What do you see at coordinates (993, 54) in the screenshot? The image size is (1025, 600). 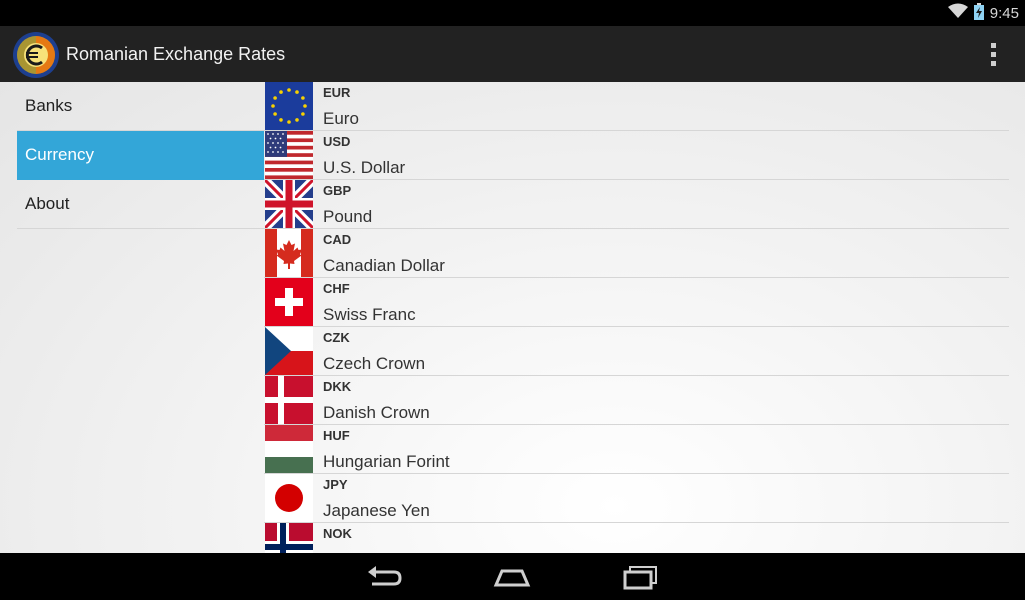 I see `overflow-menu-icon` at bounding box center [993, 54].